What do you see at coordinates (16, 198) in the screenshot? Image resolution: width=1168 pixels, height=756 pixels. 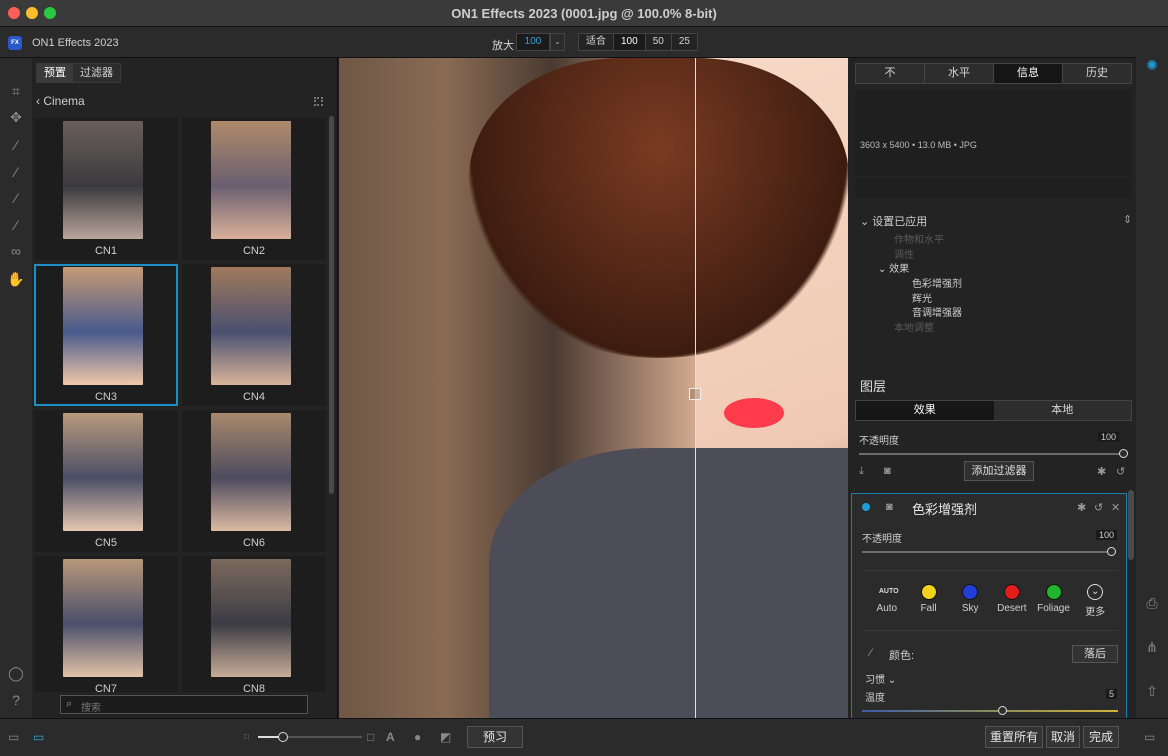 I see `masking-brush-icon: ⁄` at bounding box center [16, 198].